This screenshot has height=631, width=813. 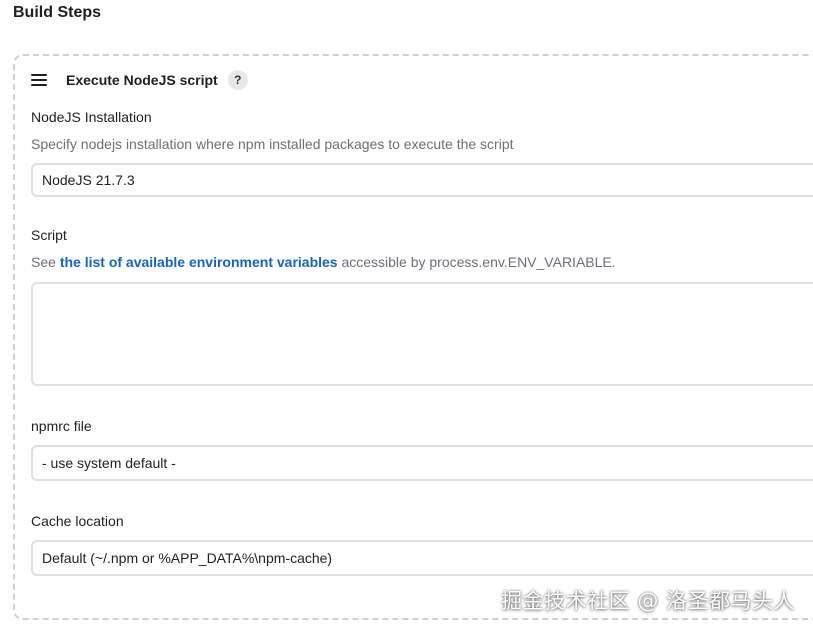 I want to click on script-desc-suffix: accessible by process.env.ENV_VARIABLE., so click(x=476, y=262).